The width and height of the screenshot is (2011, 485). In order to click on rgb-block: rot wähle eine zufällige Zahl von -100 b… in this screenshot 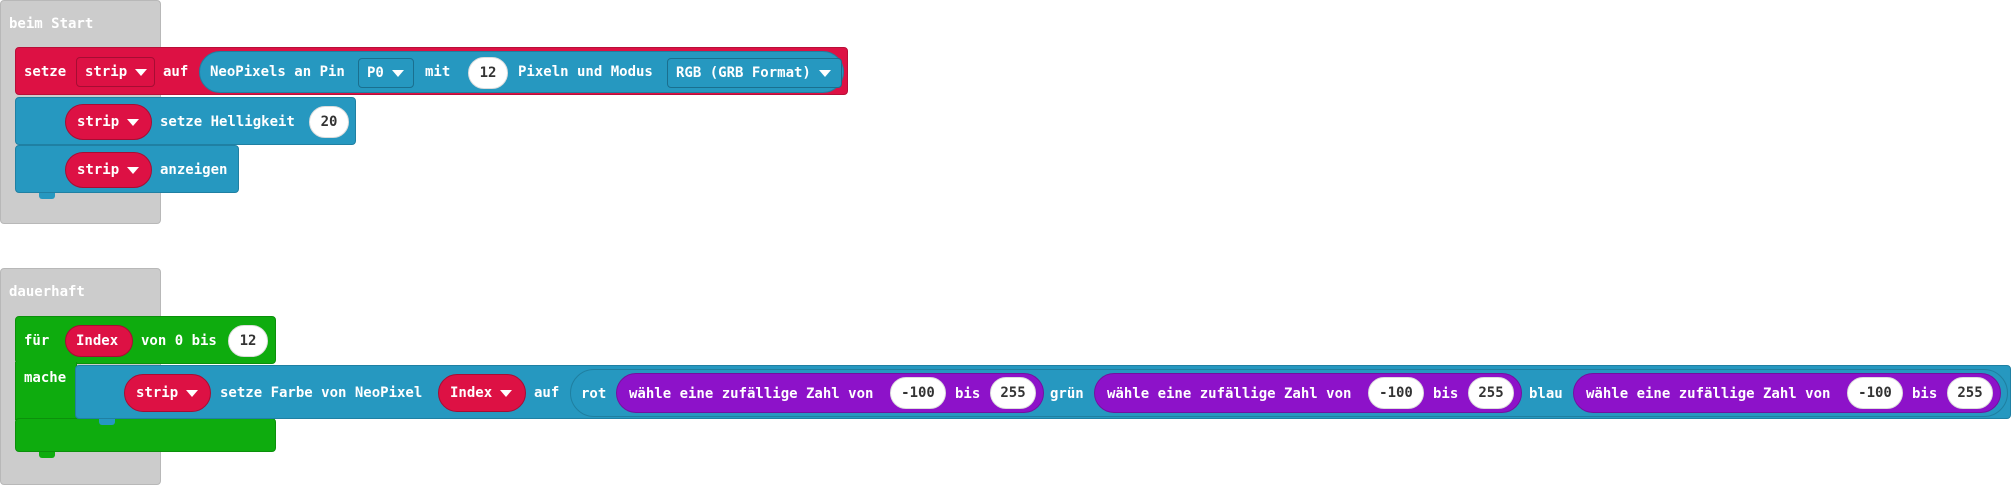, I will do `click(1289, 393)`.